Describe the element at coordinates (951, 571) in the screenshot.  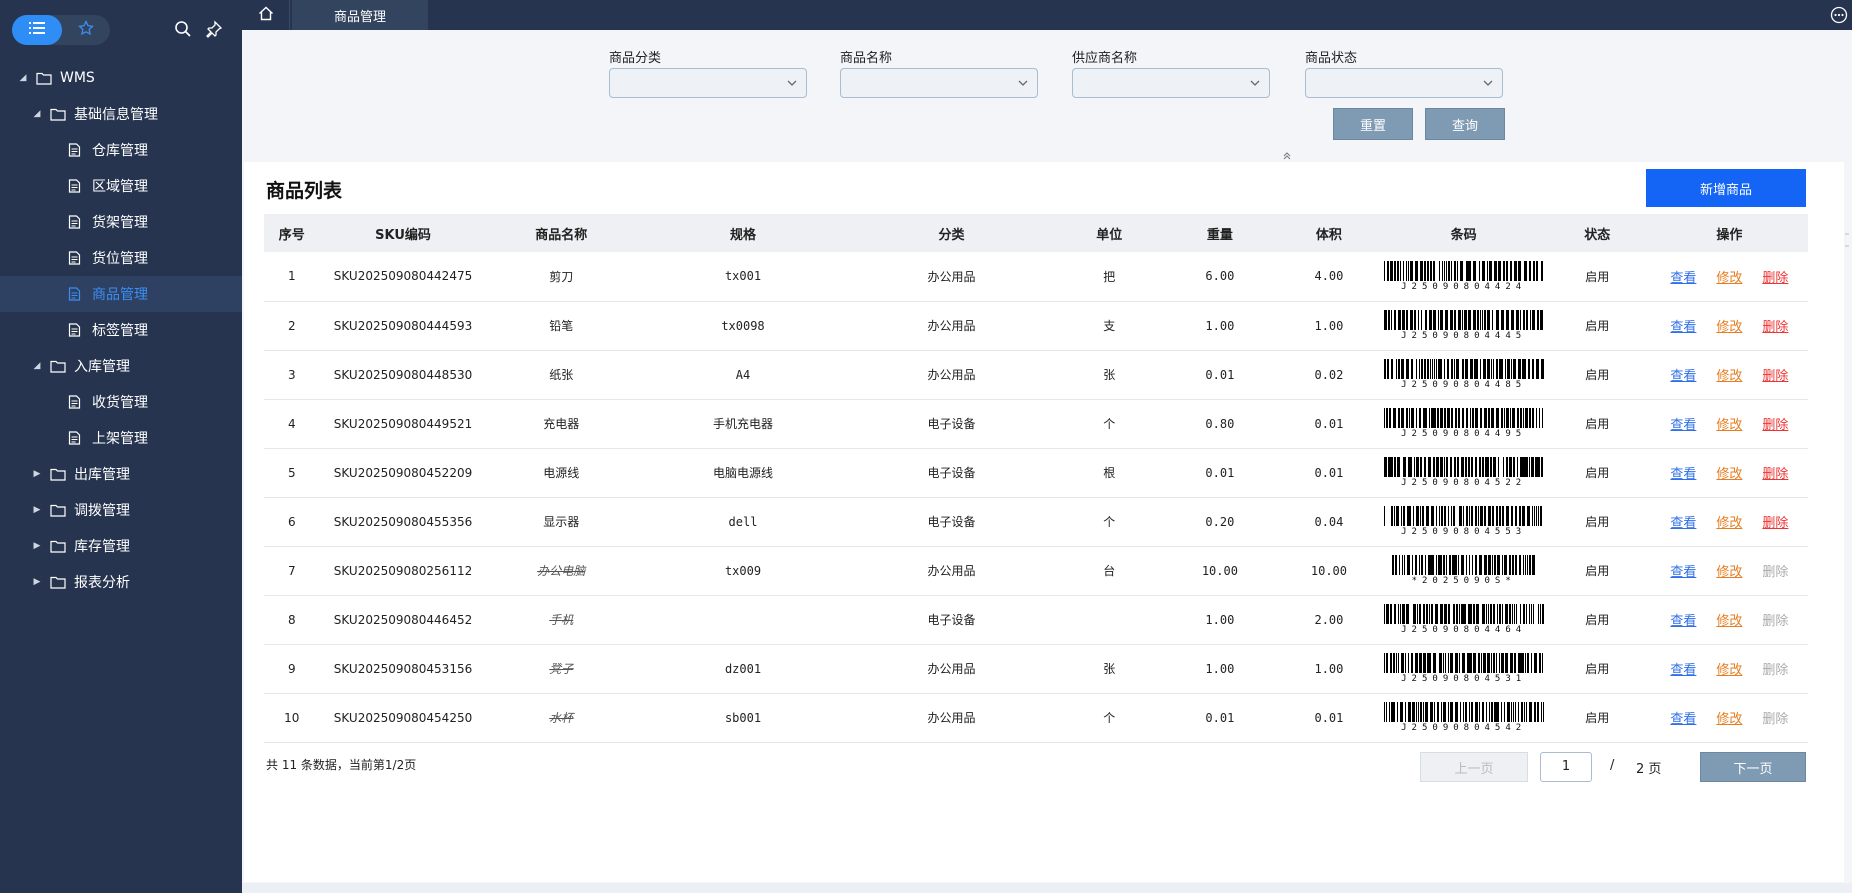
I see `row-category: 办公用品` at that location.